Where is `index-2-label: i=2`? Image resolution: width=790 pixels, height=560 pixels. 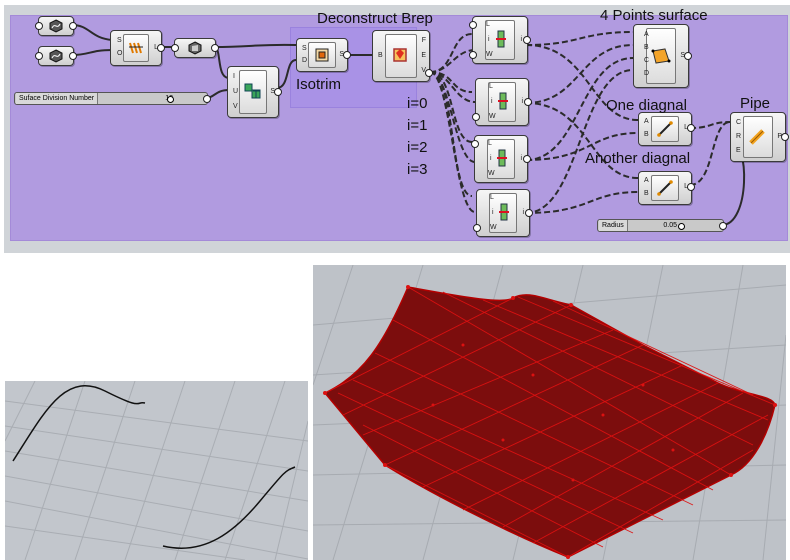 index-2-label: i=2 is located at coordinates (417, 147).